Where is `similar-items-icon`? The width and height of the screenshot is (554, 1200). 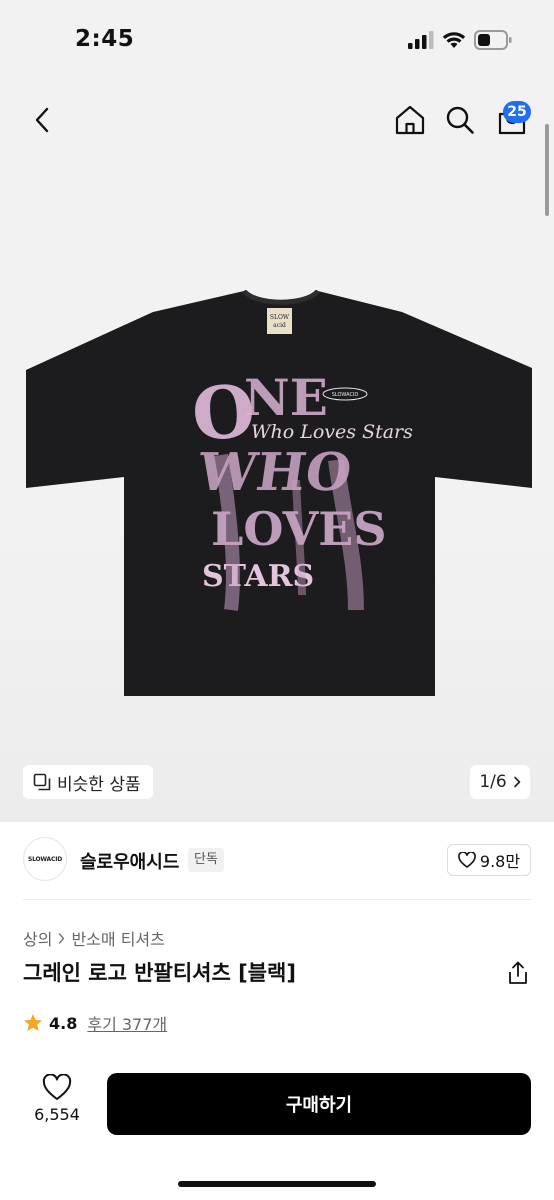 similar-items-icon is located at coordinates (42, 782).